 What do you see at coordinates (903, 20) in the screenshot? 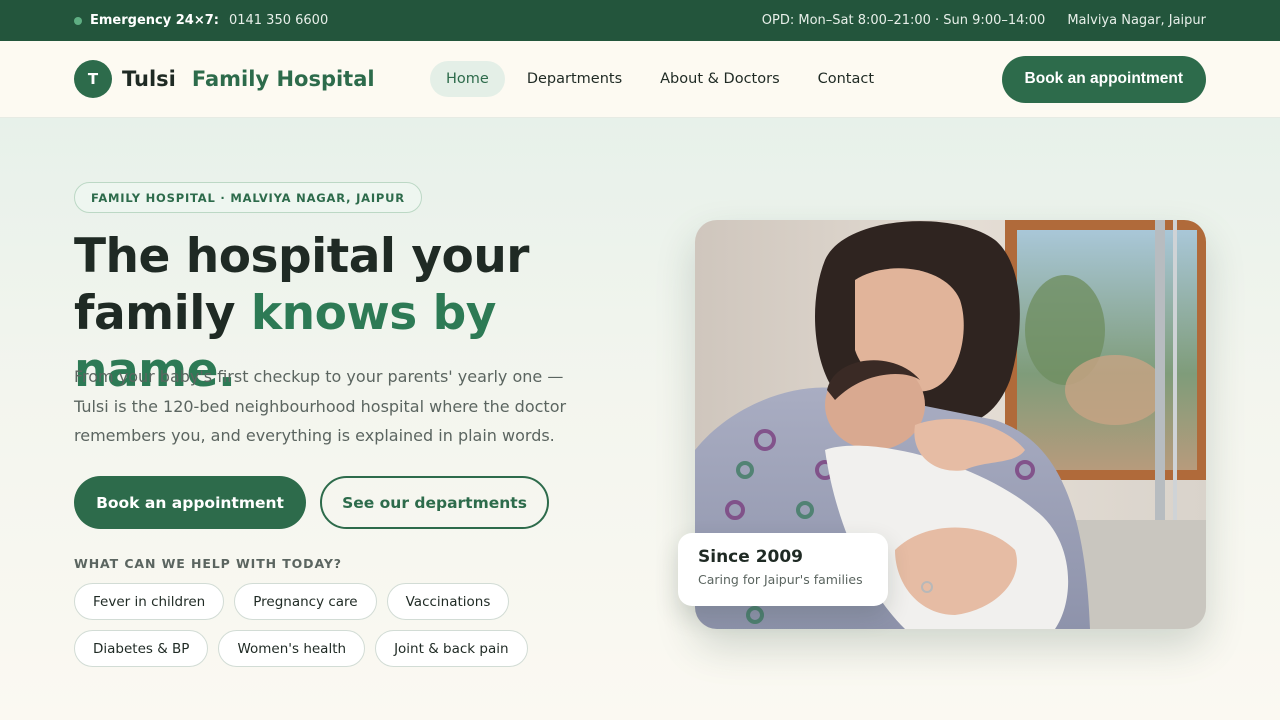
I see `opd-hours: OPD: Mon–Sat 8:00–21:00 · Sun 9:00–14:00` at bounding box center [903, 20].